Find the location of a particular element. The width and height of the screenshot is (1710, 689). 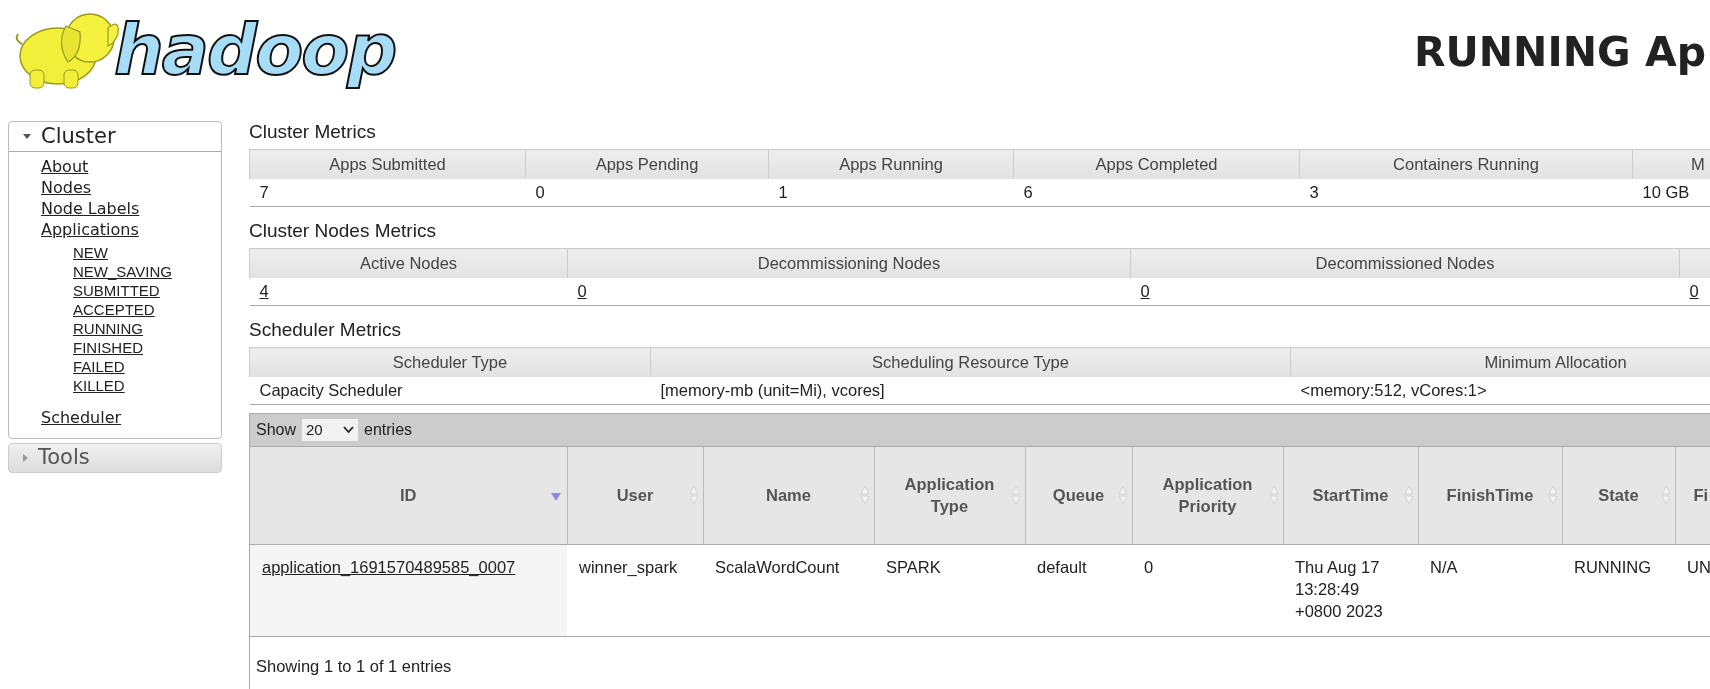

column-header: Minimum Allocation is located at coordinates (1500, 362).